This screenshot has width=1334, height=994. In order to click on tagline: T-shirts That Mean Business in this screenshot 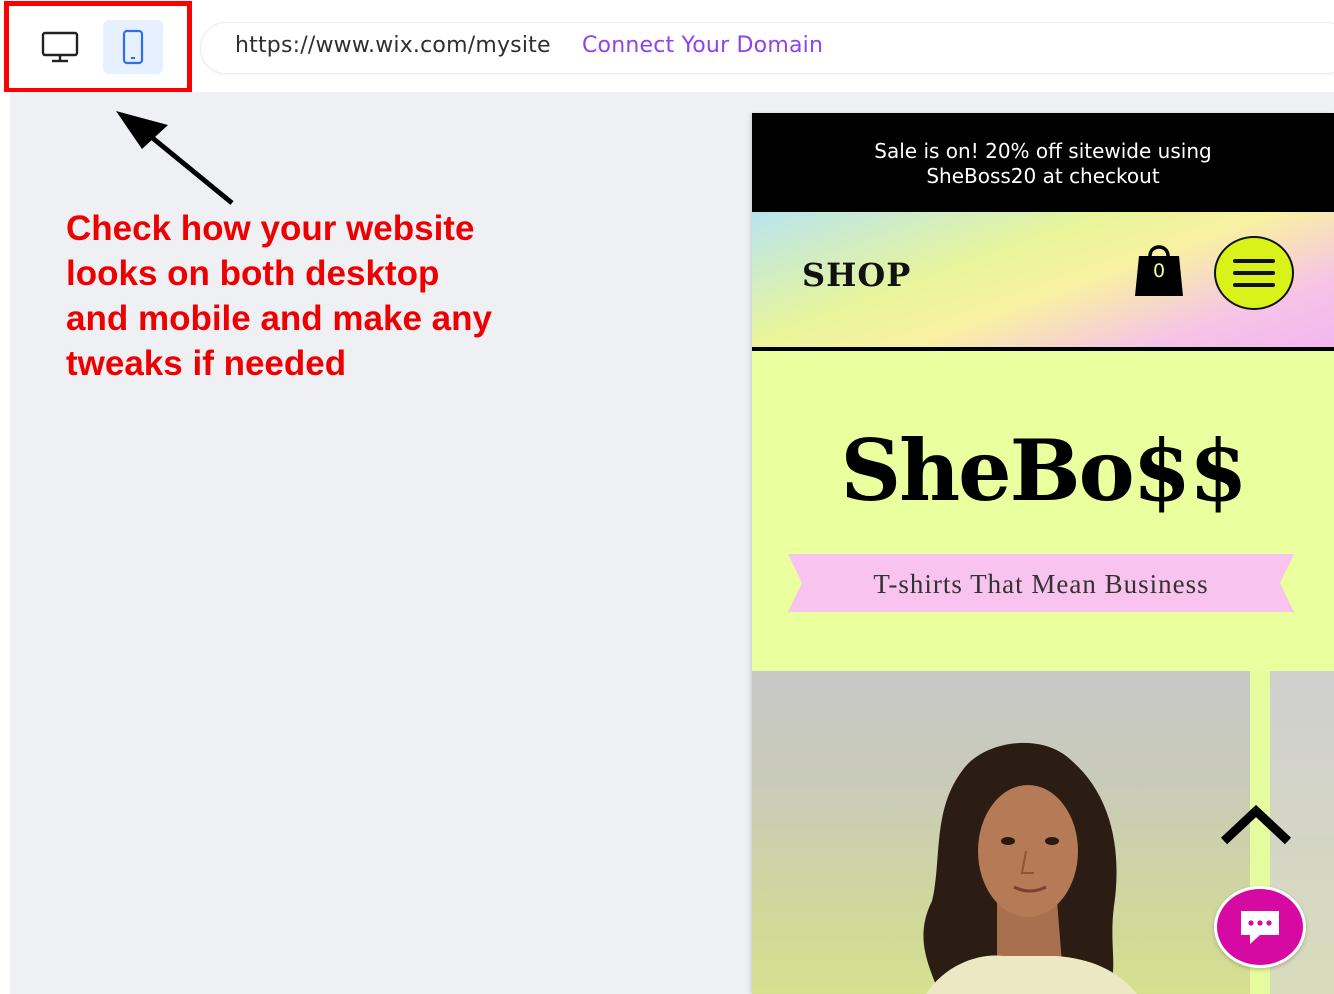, I will do `click(1041, 584)`.